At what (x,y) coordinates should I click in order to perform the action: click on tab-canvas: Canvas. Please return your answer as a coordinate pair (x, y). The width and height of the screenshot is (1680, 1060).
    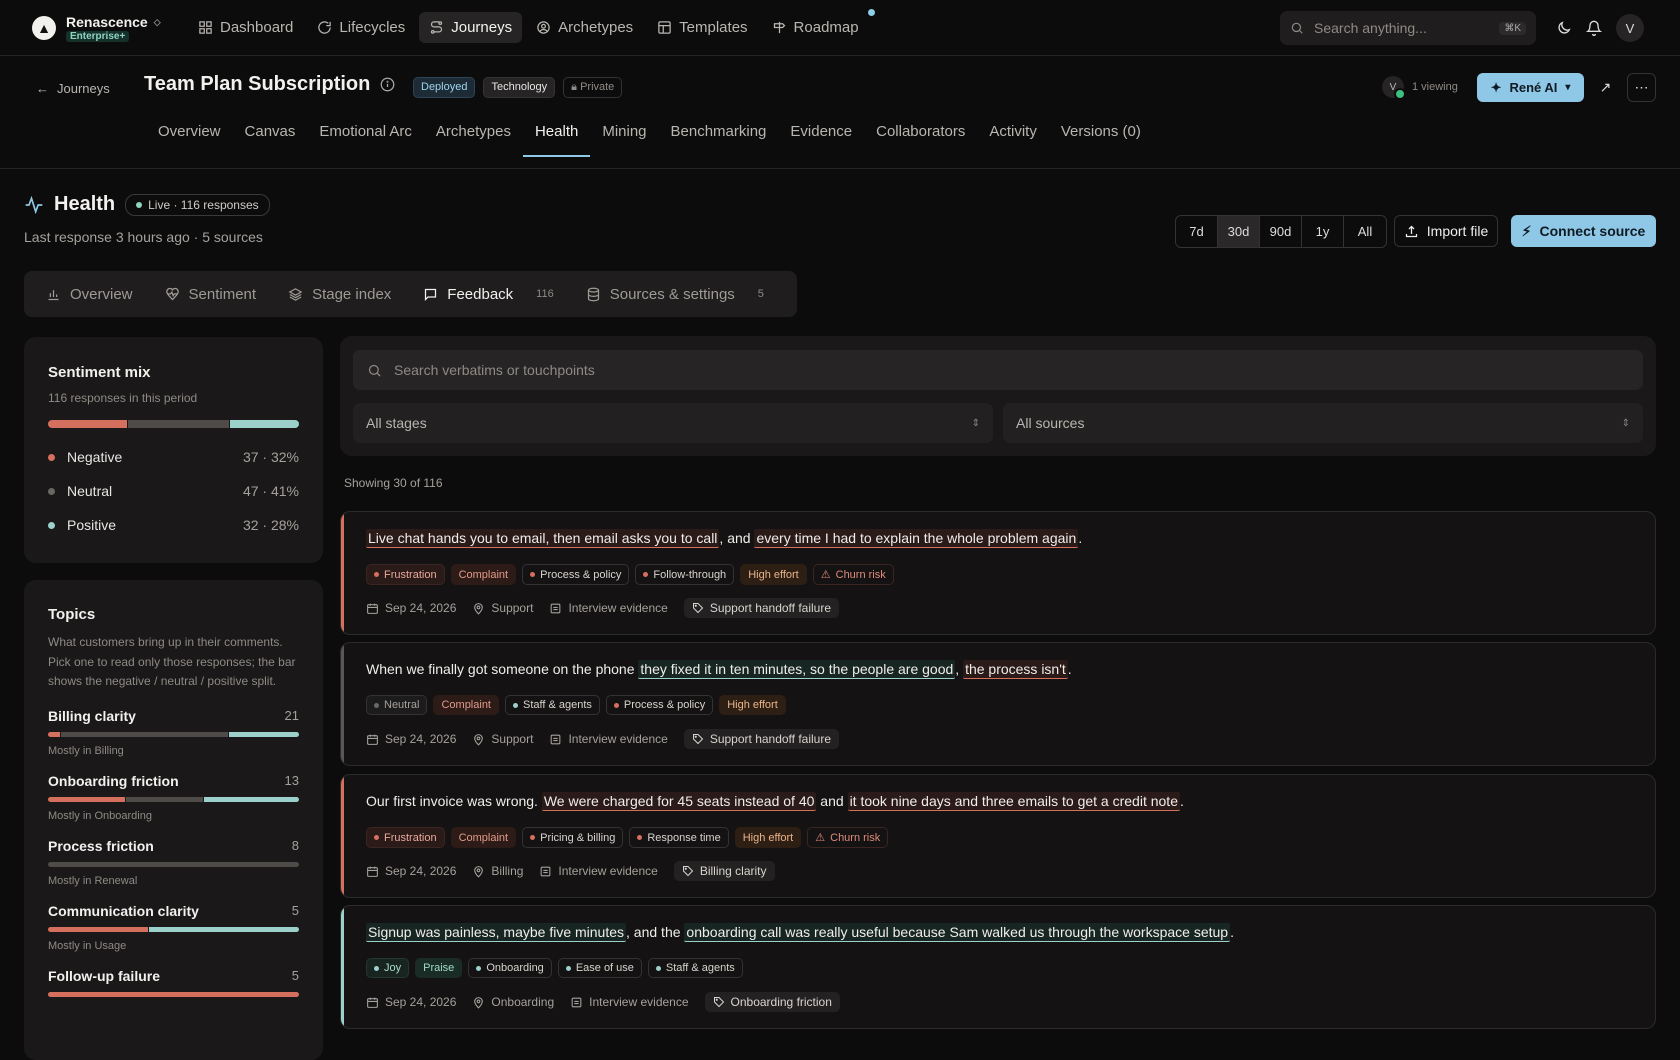
    Looking at the image, I should click on (270, 132).